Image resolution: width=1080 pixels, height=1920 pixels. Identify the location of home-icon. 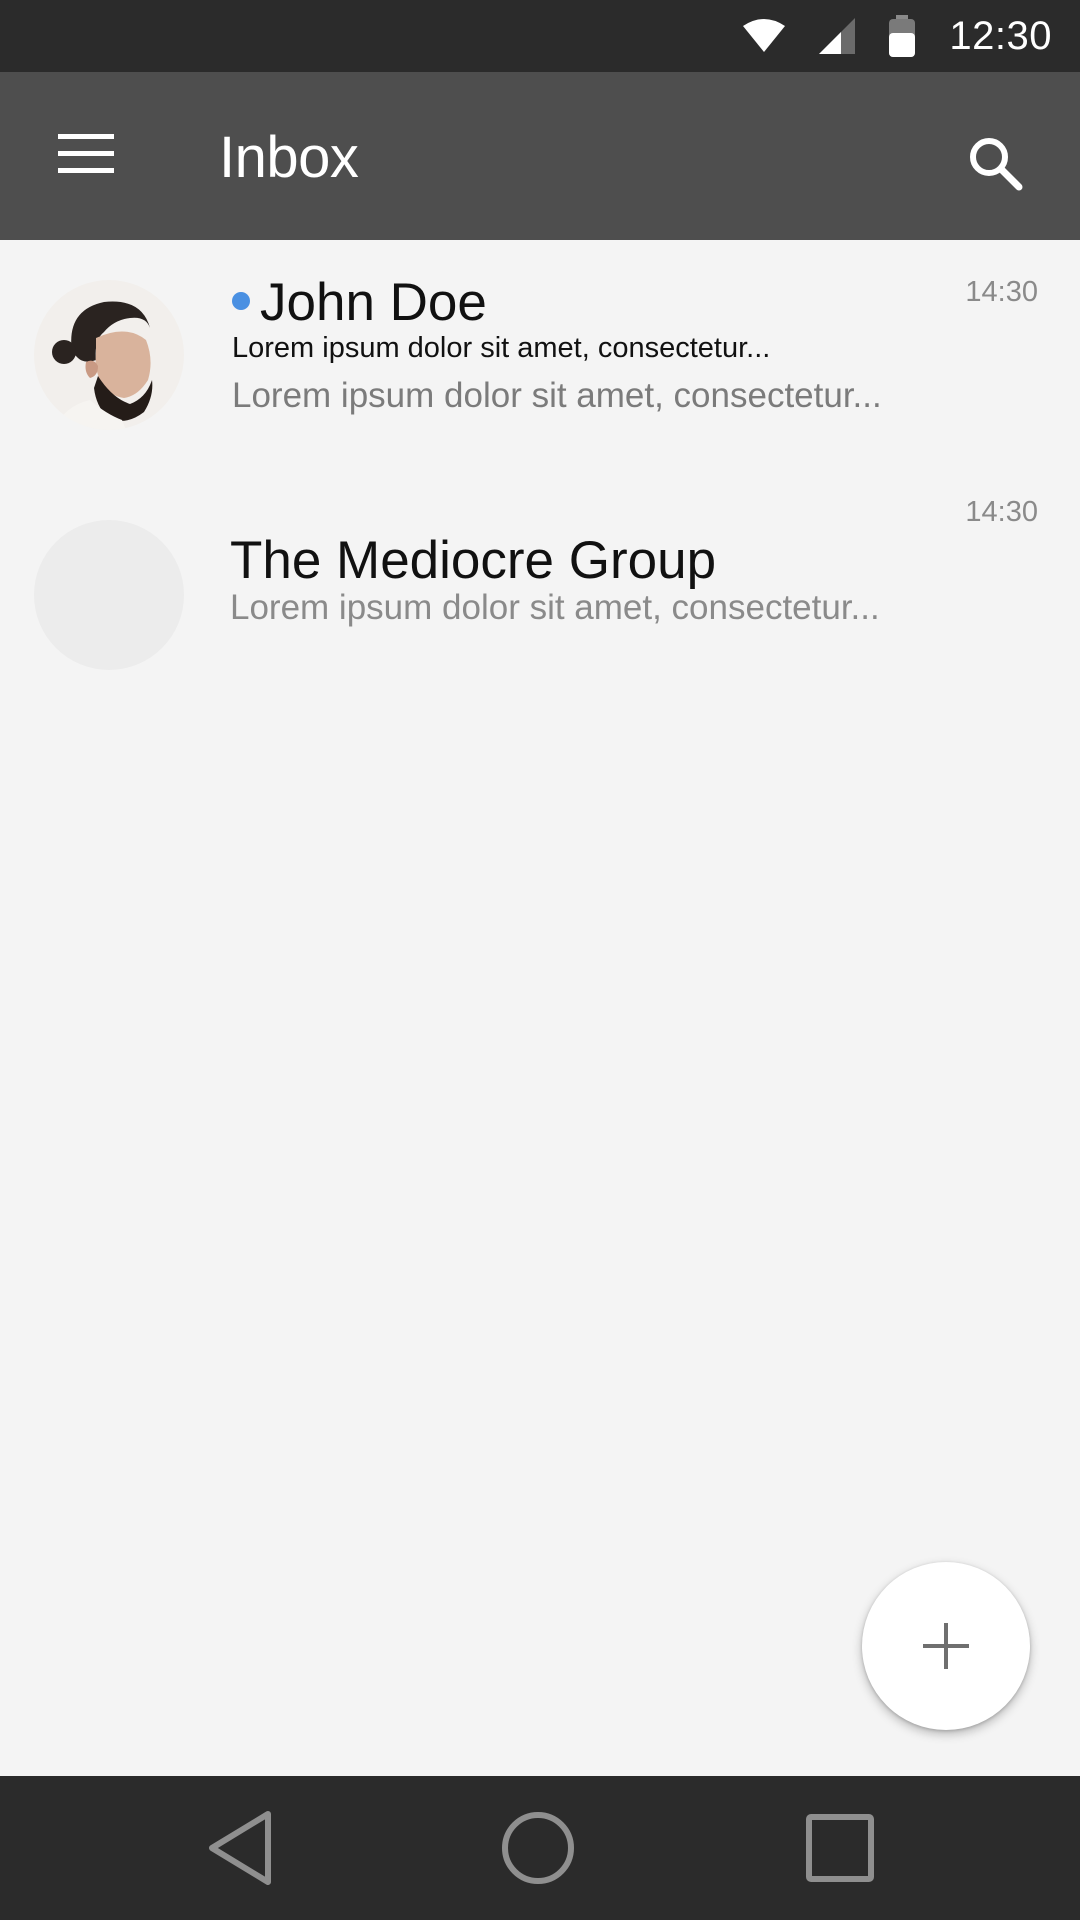
(538, 1848).